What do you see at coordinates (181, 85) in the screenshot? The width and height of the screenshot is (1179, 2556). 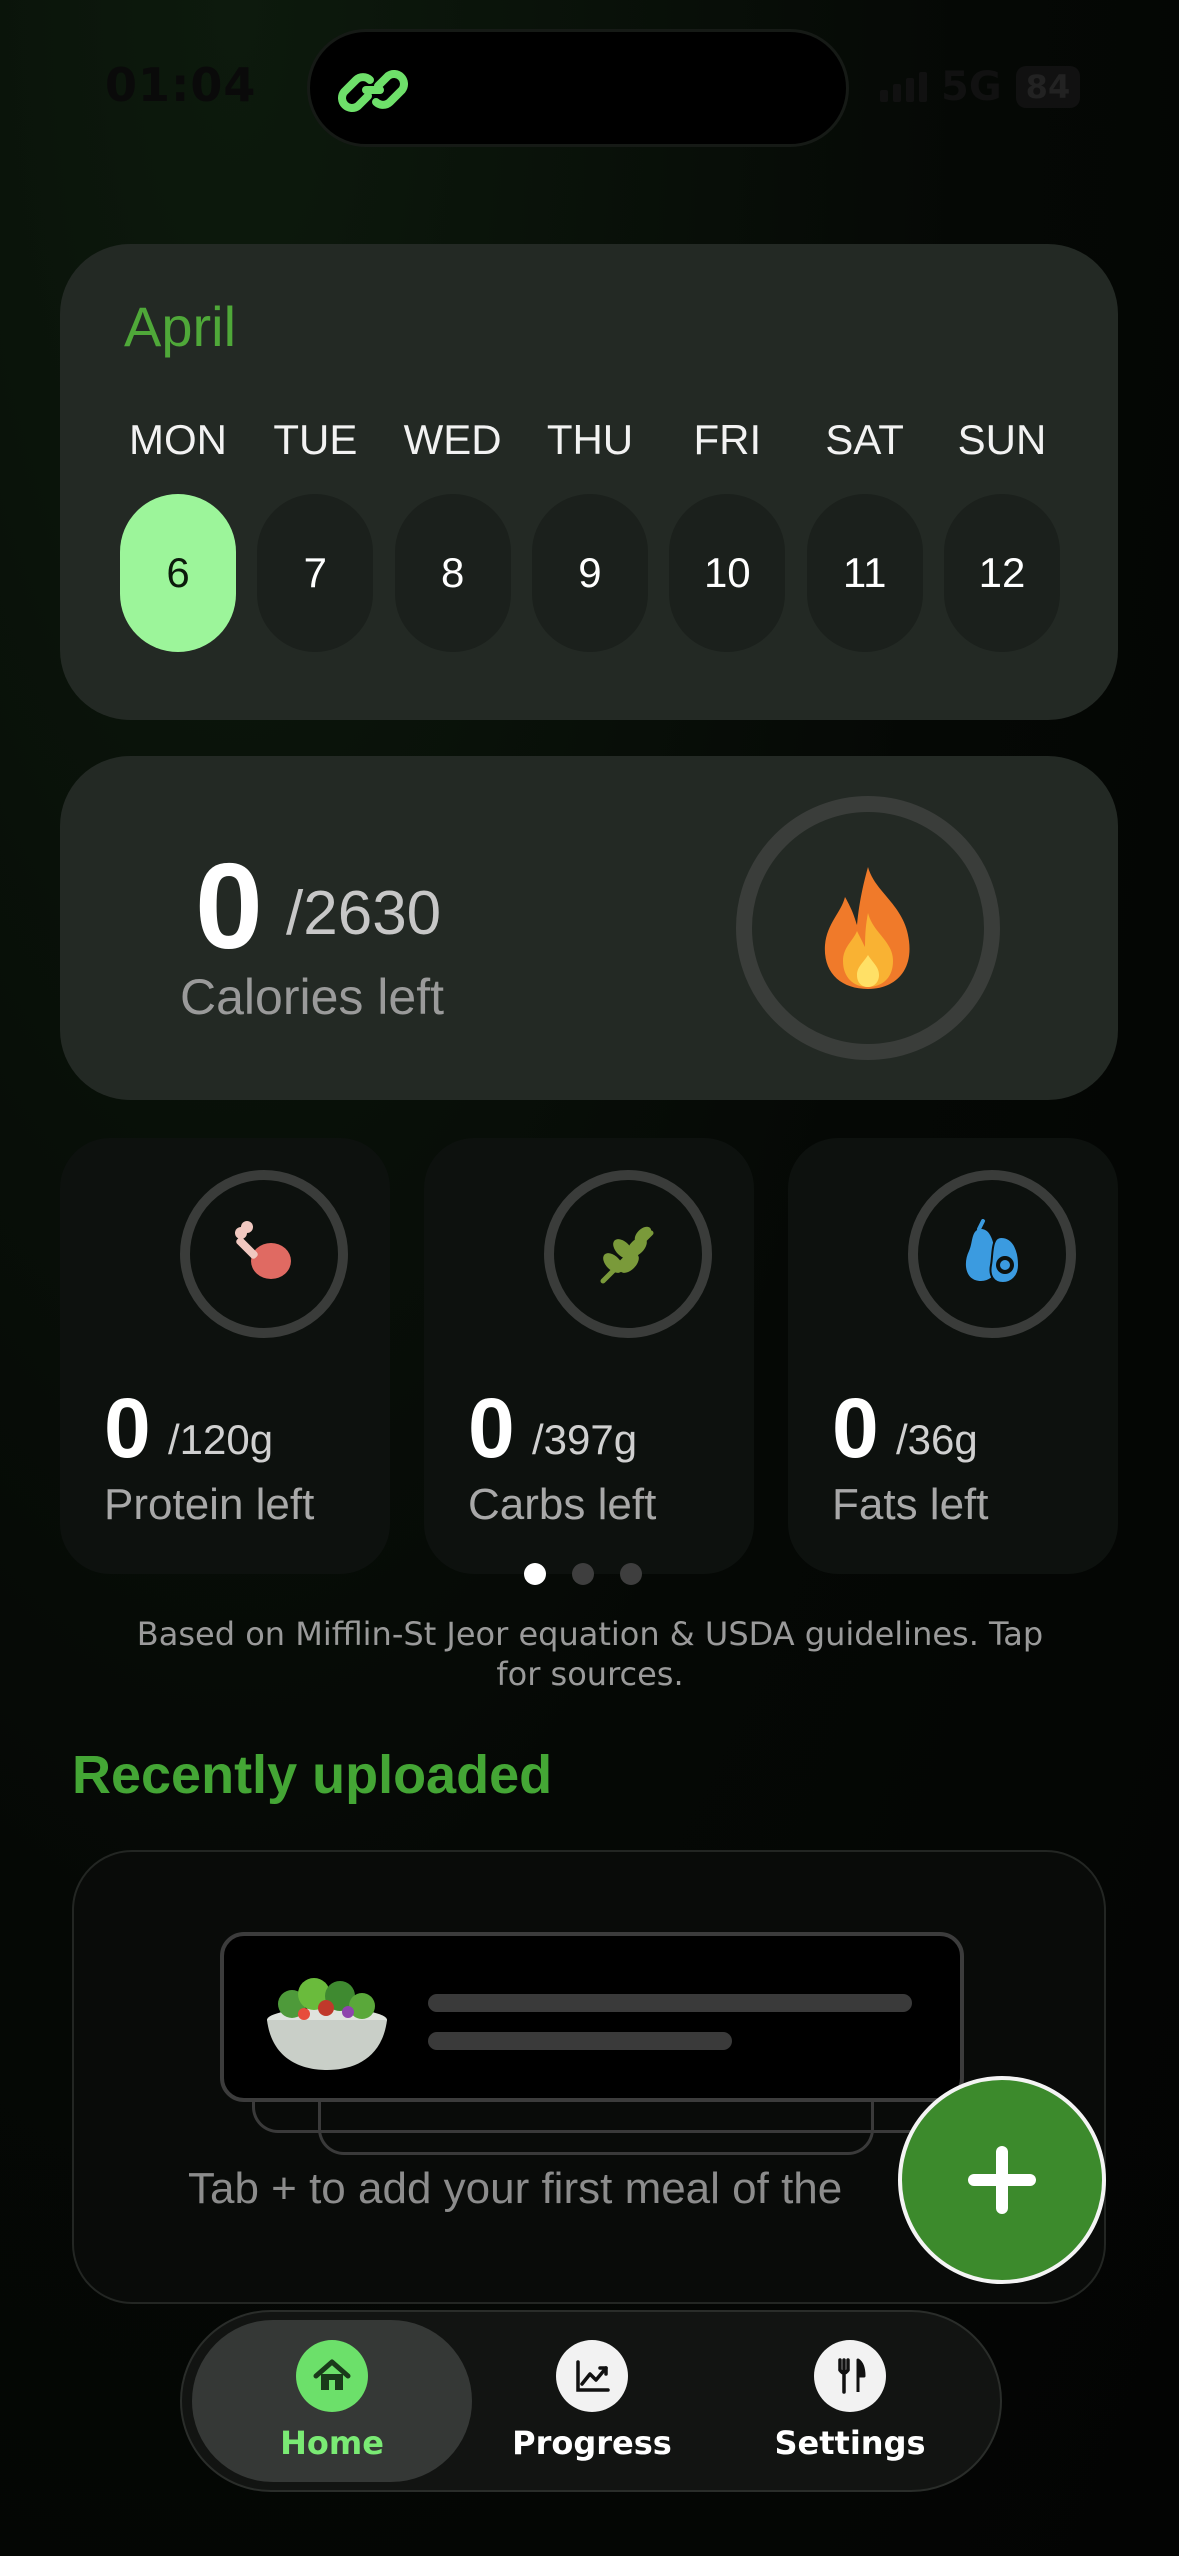 I see `status-time: 01:04` at bounding box center [181, 85].